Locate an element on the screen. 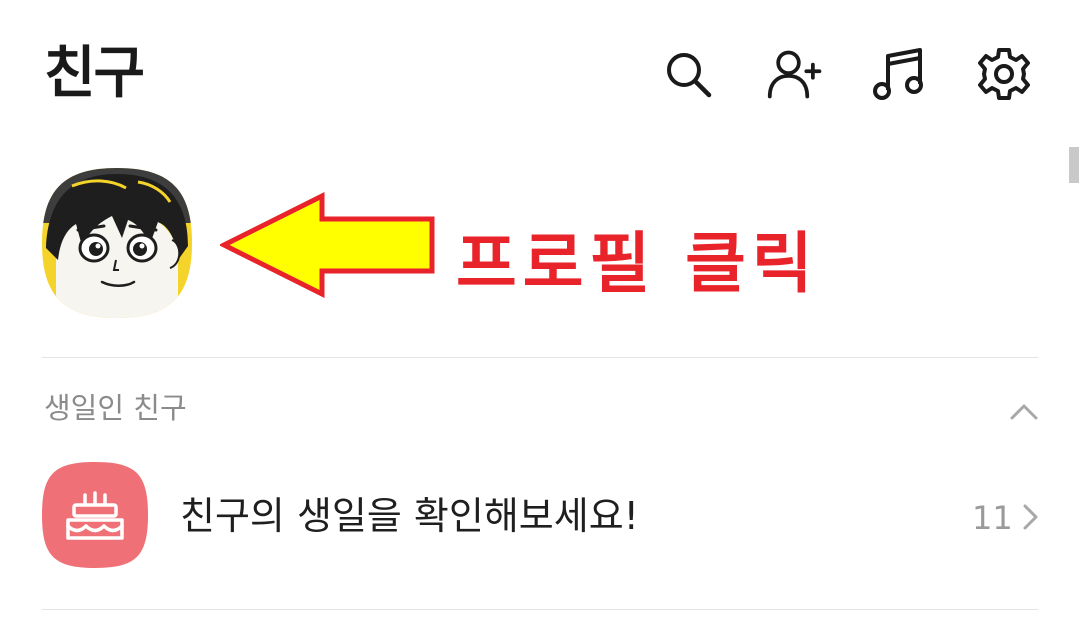 The height and width of the screenshot is (632, 1079). birthday-section-title: 생일인 친구 is located at coordinates (115, 408).